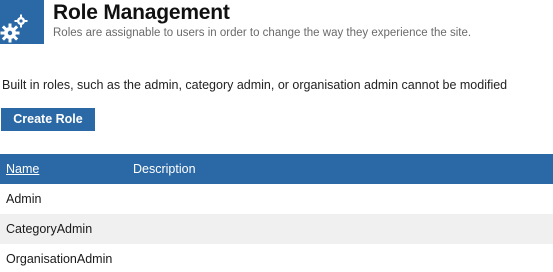 Image resolution: width=553 pixels, height=272 pixels. I want to click on column-header-name: Name, so click(66, 169).